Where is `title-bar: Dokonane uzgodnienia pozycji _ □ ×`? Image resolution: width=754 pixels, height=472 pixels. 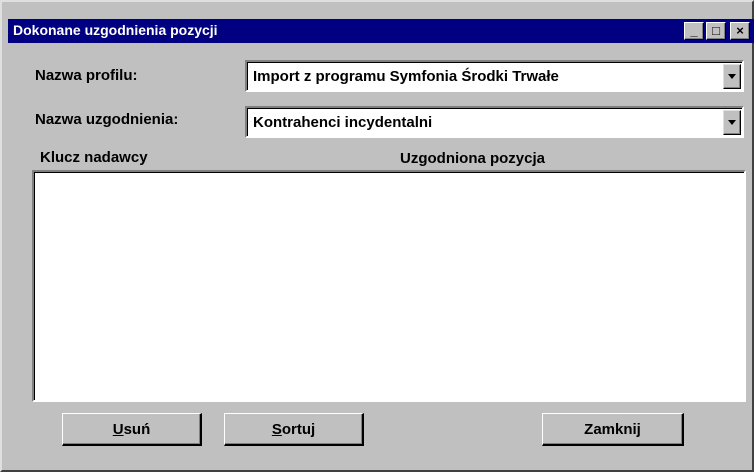 title-bar: Dokonane uzgodnienia pozycji _ □ × is located at coordinates (381, 31).